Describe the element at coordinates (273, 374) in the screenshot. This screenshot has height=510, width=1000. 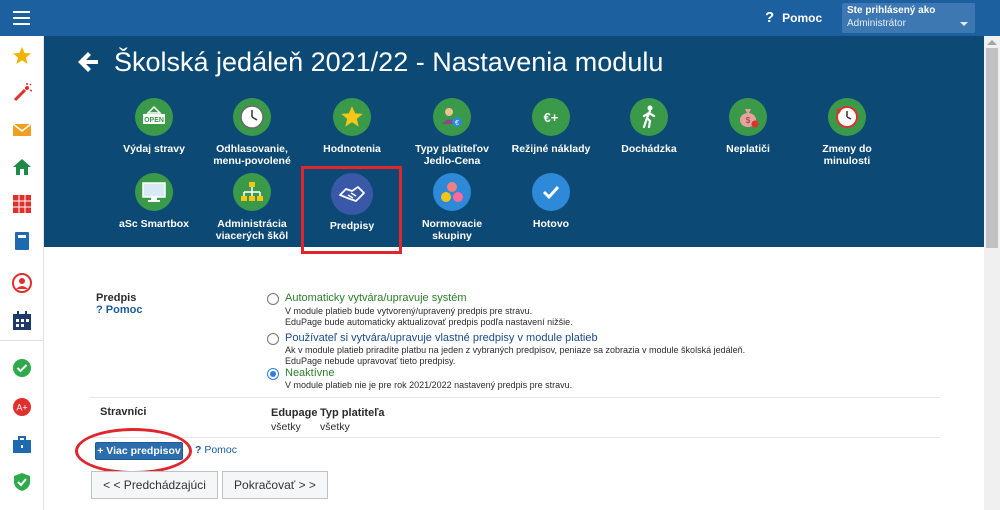
I see `radio-neaktivne` at that location.